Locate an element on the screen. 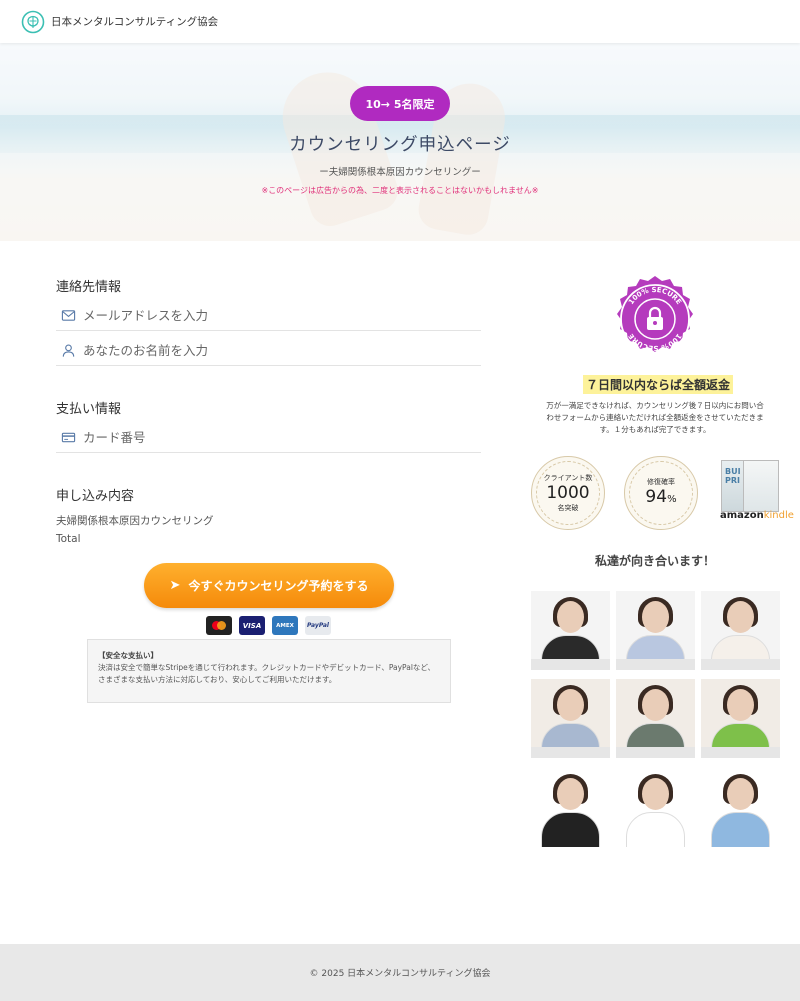  secure-seal-icon: 100% SECURE 100% SECURE is located at coordinates (655, 315).